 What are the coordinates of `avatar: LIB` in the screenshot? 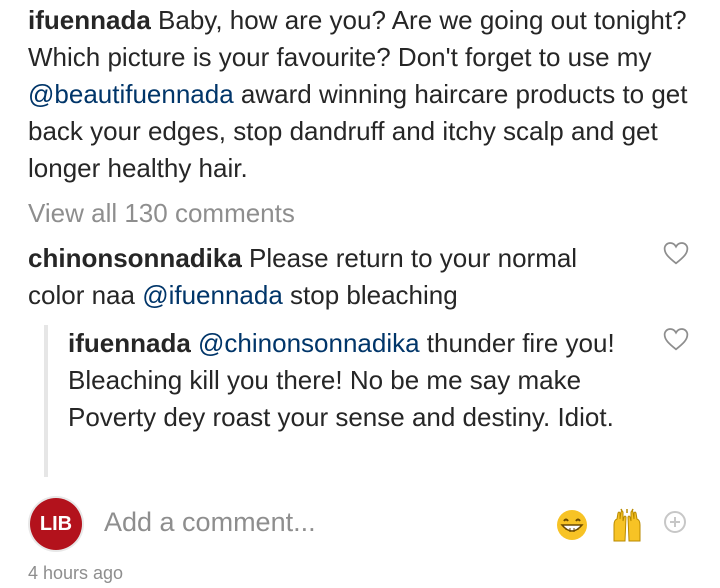 It's located at (56, 524).